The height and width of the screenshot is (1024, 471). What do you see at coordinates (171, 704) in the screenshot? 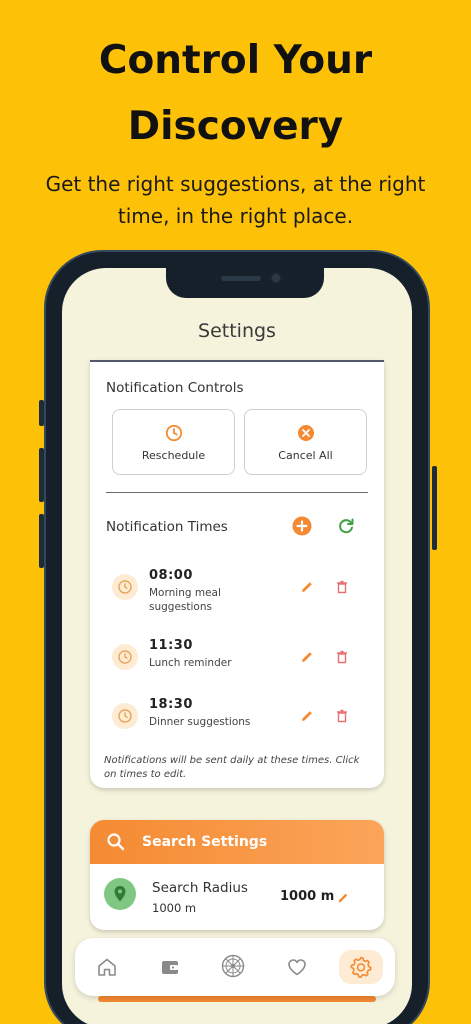
I see `time-value: 18:30` at bounding box center [171, 704].